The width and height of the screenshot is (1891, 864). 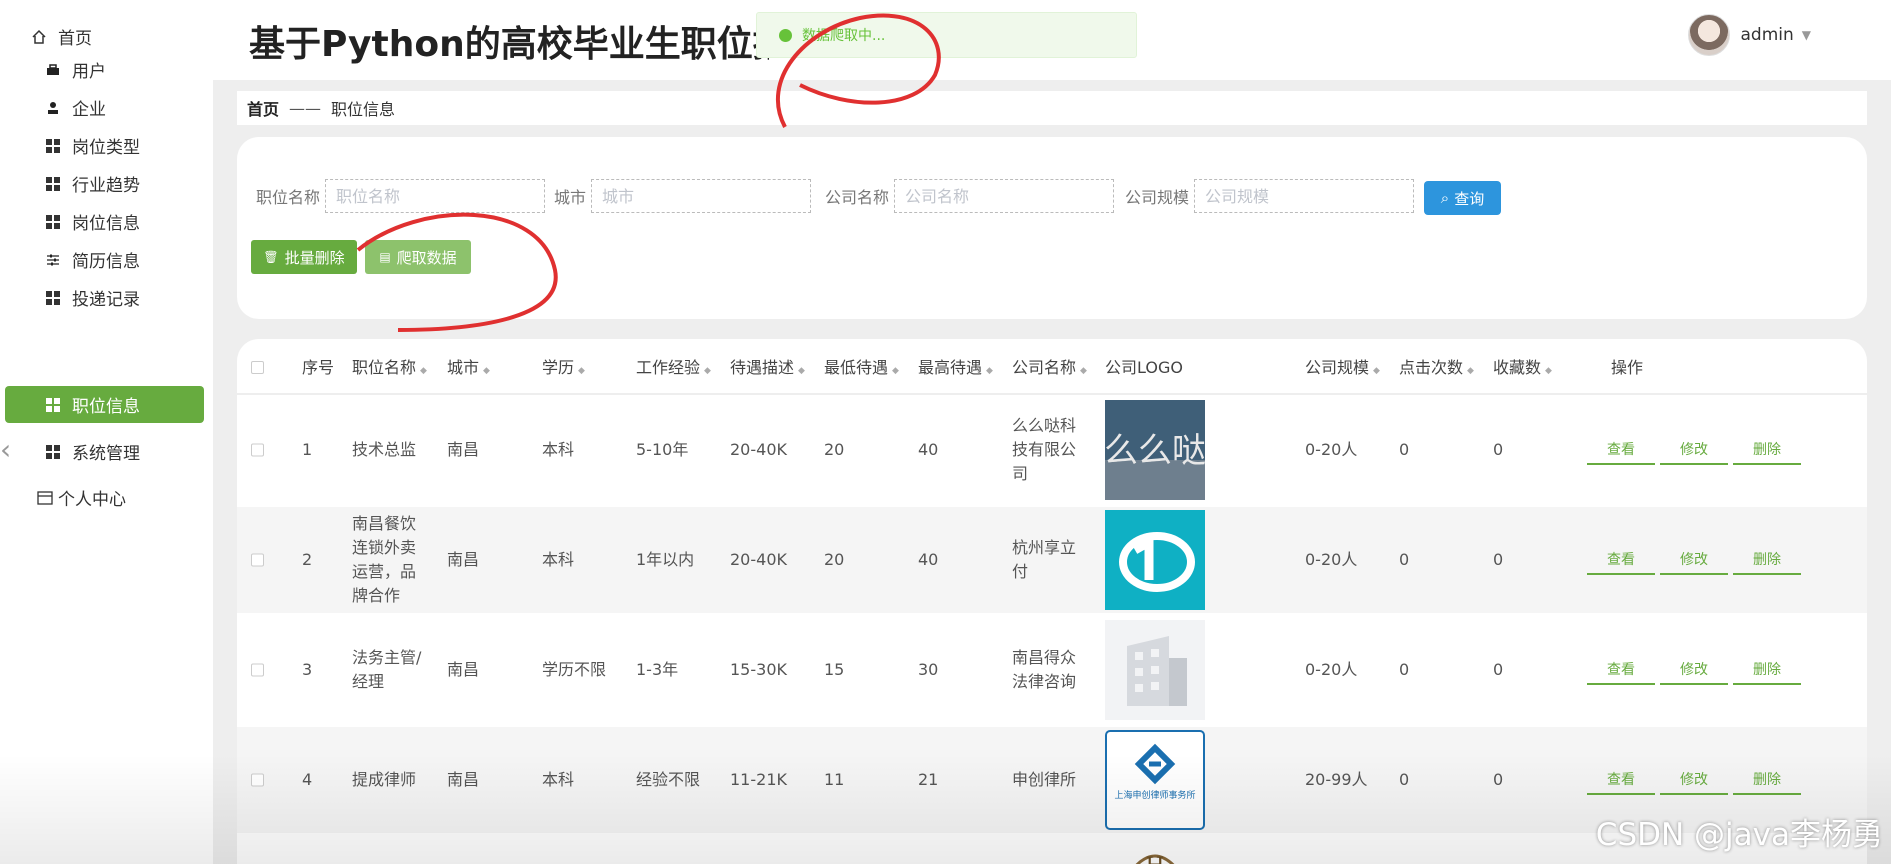 What do you see at coordinates (1739, 835) in the screenshot?
I see `watermark-text: CSDN @java李杨勇` at bounding box center [1739, 835].